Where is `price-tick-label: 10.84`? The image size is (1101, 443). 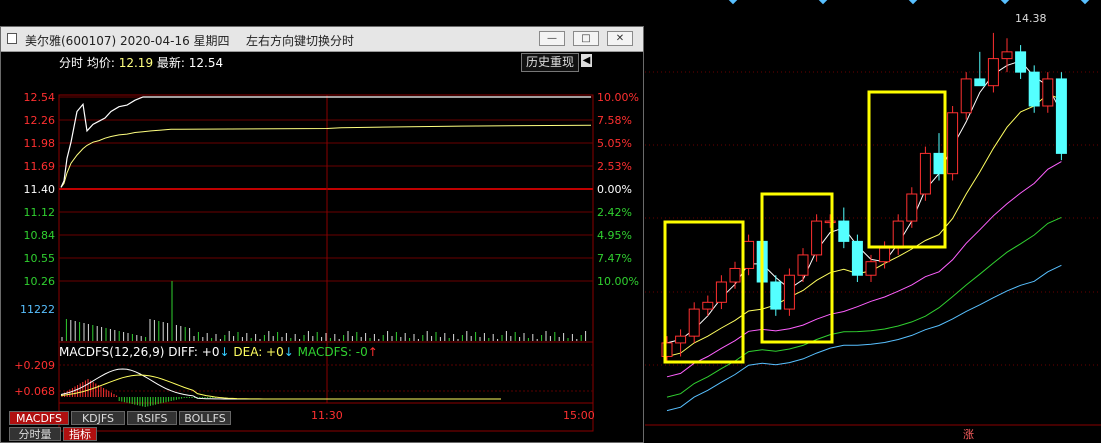 price-tick-label: 10.84 is located at coordinates (40, 235).